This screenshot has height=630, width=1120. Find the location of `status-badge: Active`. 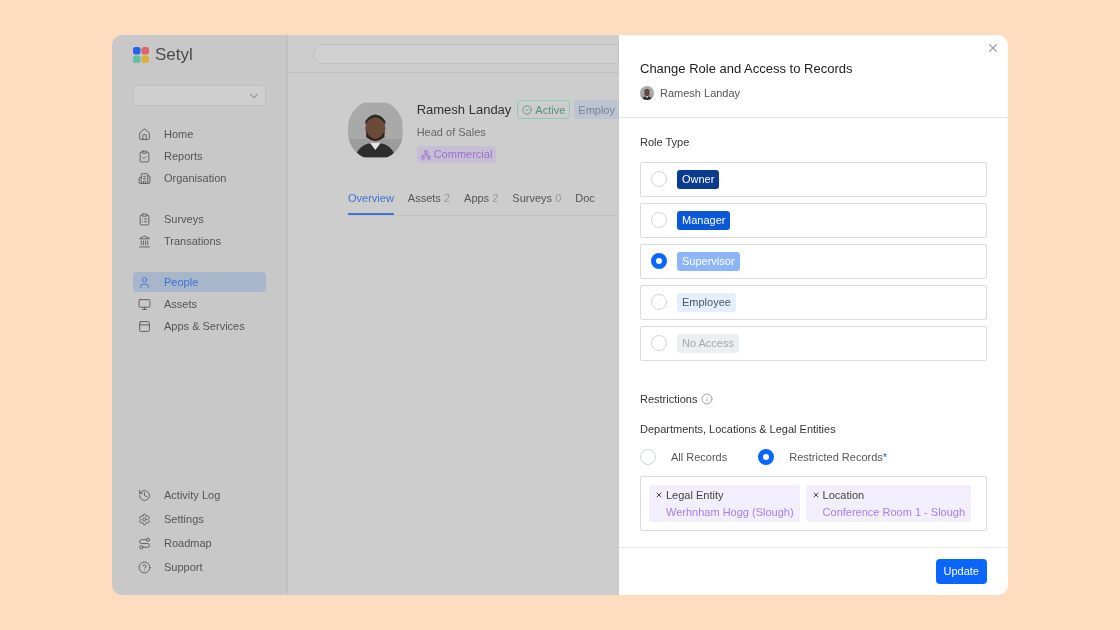

status-badge: Active is located at coordinates (544, 110).